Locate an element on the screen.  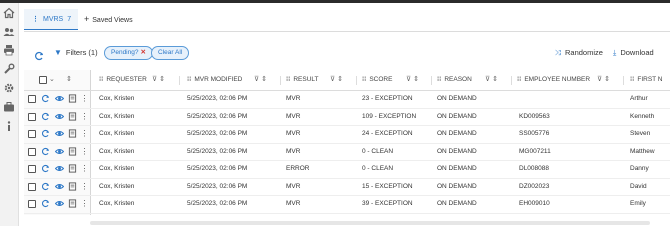
print-icon is located at coordinates (9, 50).